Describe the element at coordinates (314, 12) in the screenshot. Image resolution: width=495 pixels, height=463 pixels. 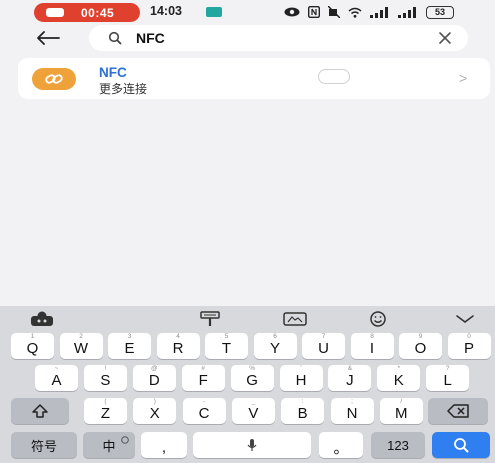
I see `nfc-status-icon` at that location.